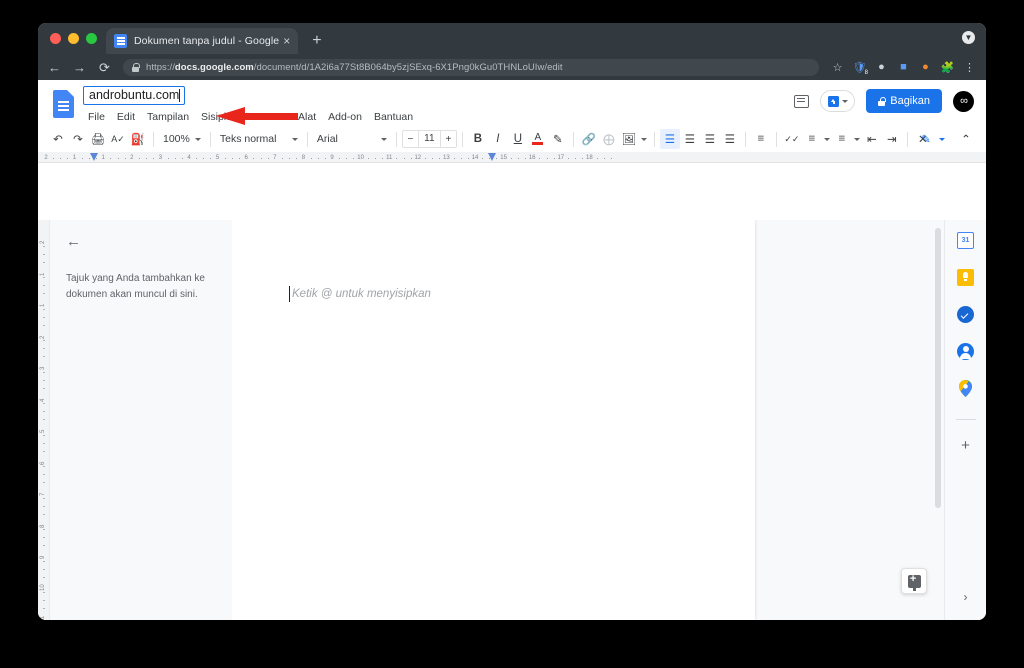 The width and height of the screenshot is (1024, 668). I want to click on maximize-window-button, so click(91, 38).